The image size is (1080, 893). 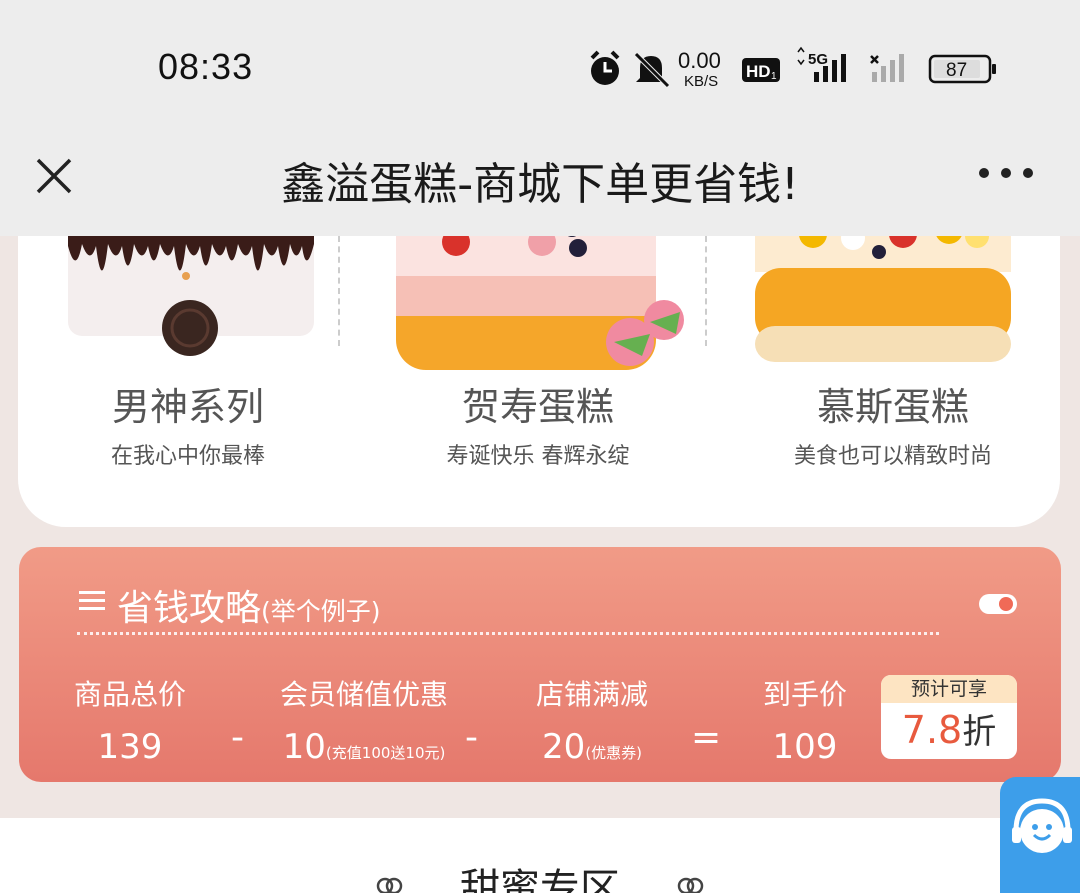 I want to click on final-price: 到手价 109, so click(x=805, y=720).